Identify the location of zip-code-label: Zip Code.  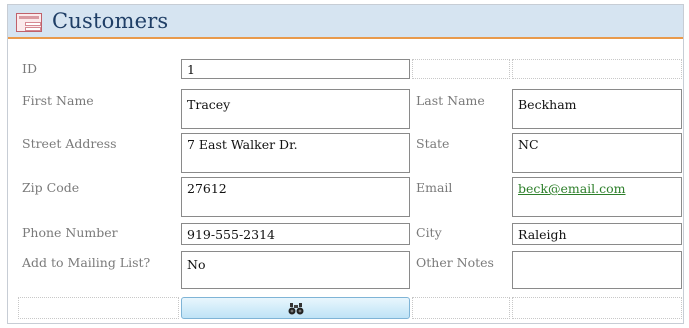
(51, 187).